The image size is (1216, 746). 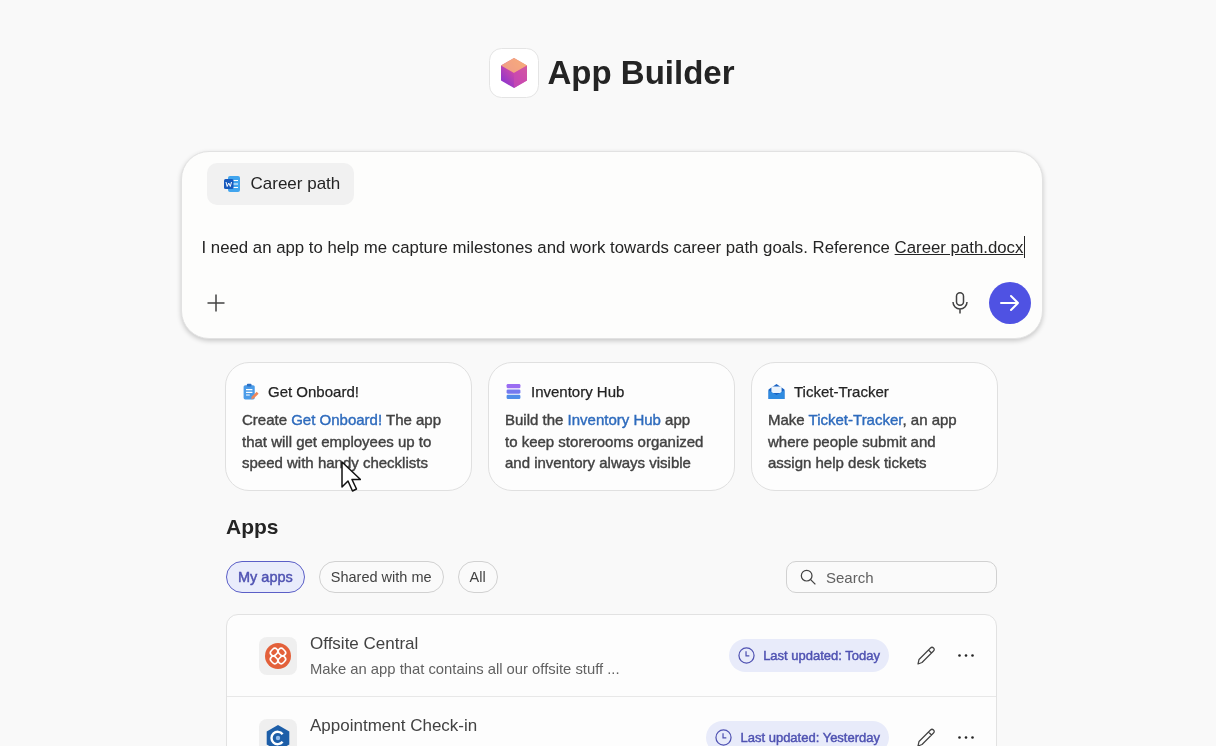 What do you see at coordinates (863, 441) in the screenshot?
I see `suggestion-text: Make Ticket-Tracker, an app where people submit and assign help desk tickets` at bounding box center [863, 441].